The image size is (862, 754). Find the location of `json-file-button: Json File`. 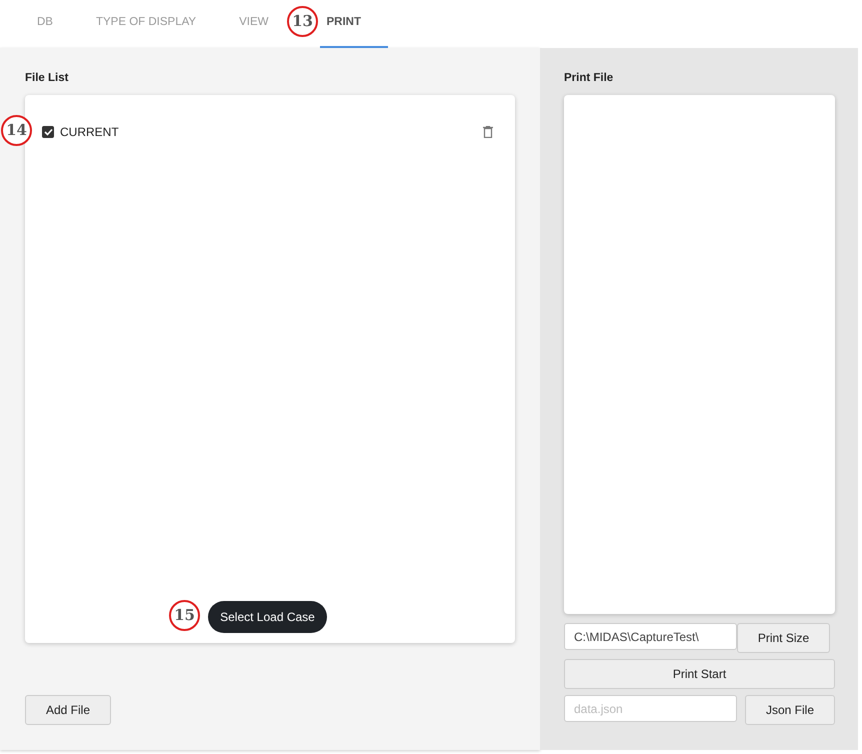

json-file-button: Json File is located at coordinates (790, 710).